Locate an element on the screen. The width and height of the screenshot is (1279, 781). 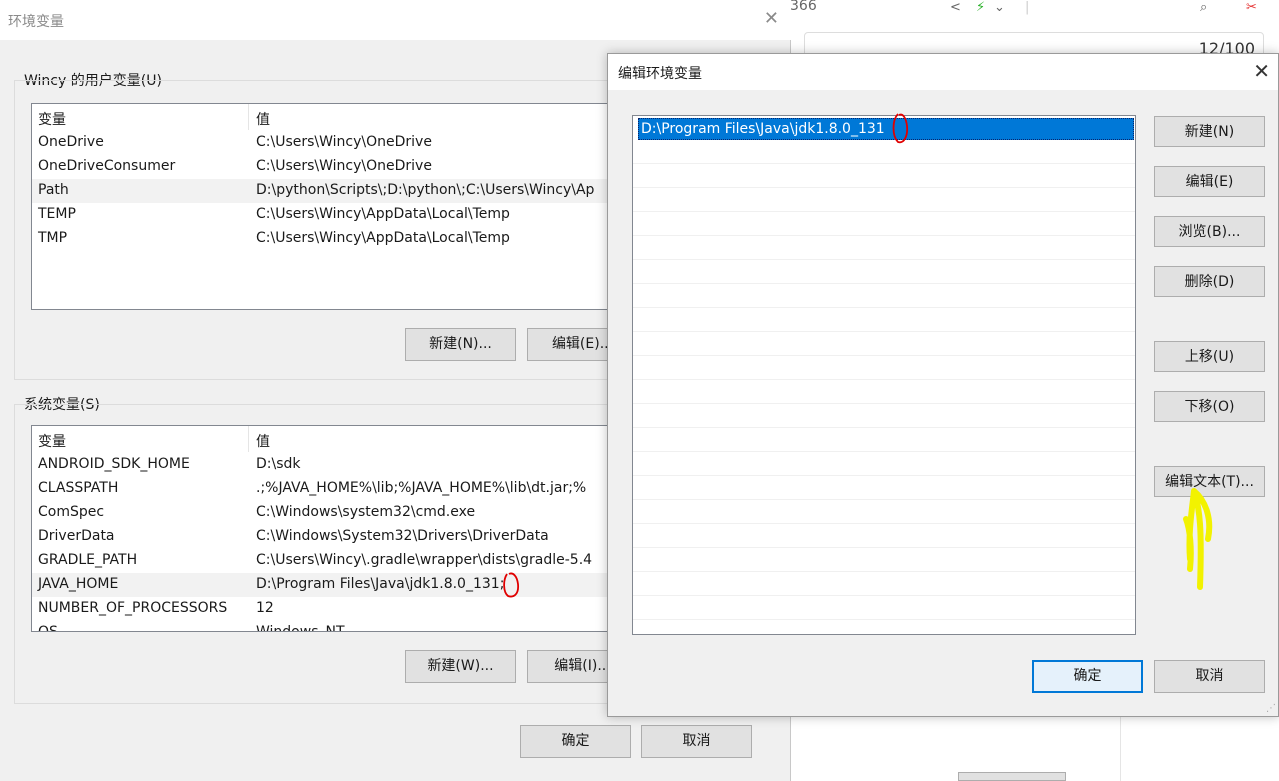
browser-title-fragment: 366 is located at coordinates (803, 7).